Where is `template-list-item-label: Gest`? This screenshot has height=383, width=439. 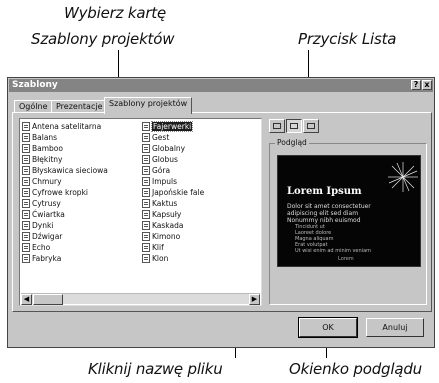
template-list-item-label: Gest is located at coordinates (161, 137).